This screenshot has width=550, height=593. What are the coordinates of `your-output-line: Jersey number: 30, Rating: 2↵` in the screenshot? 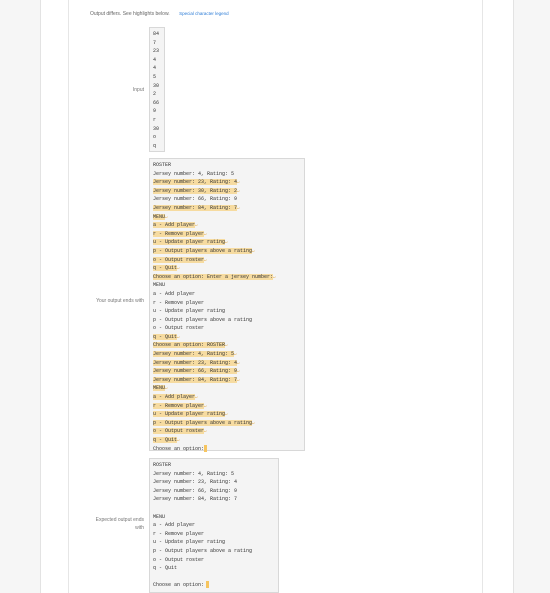 It's located at (196, 190).